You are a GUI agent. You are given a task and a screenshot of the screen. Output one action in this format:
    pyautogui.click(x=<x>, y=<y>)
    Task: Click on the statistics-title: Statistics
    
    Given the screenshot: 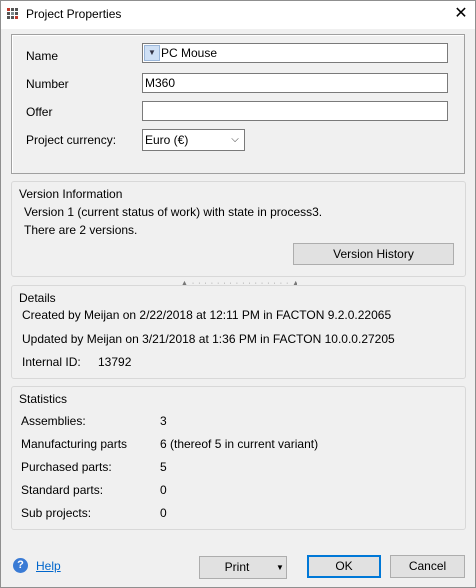 What is the action you would take?
    pyautogui.click(x=43, y=399)
    